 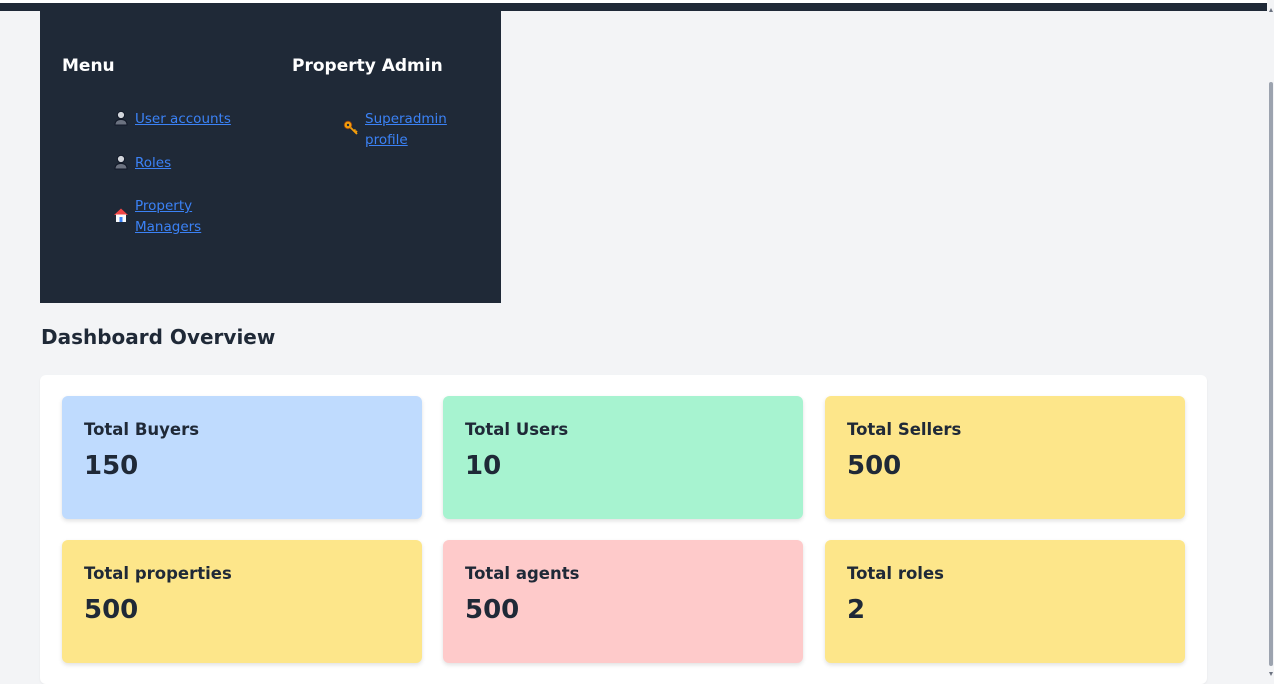 What do you see at coordinates (1005, 457) in the screenshot?
I see `stat-card-total-sellers: Total Sellers 500` at bounding box center [1005, 457].